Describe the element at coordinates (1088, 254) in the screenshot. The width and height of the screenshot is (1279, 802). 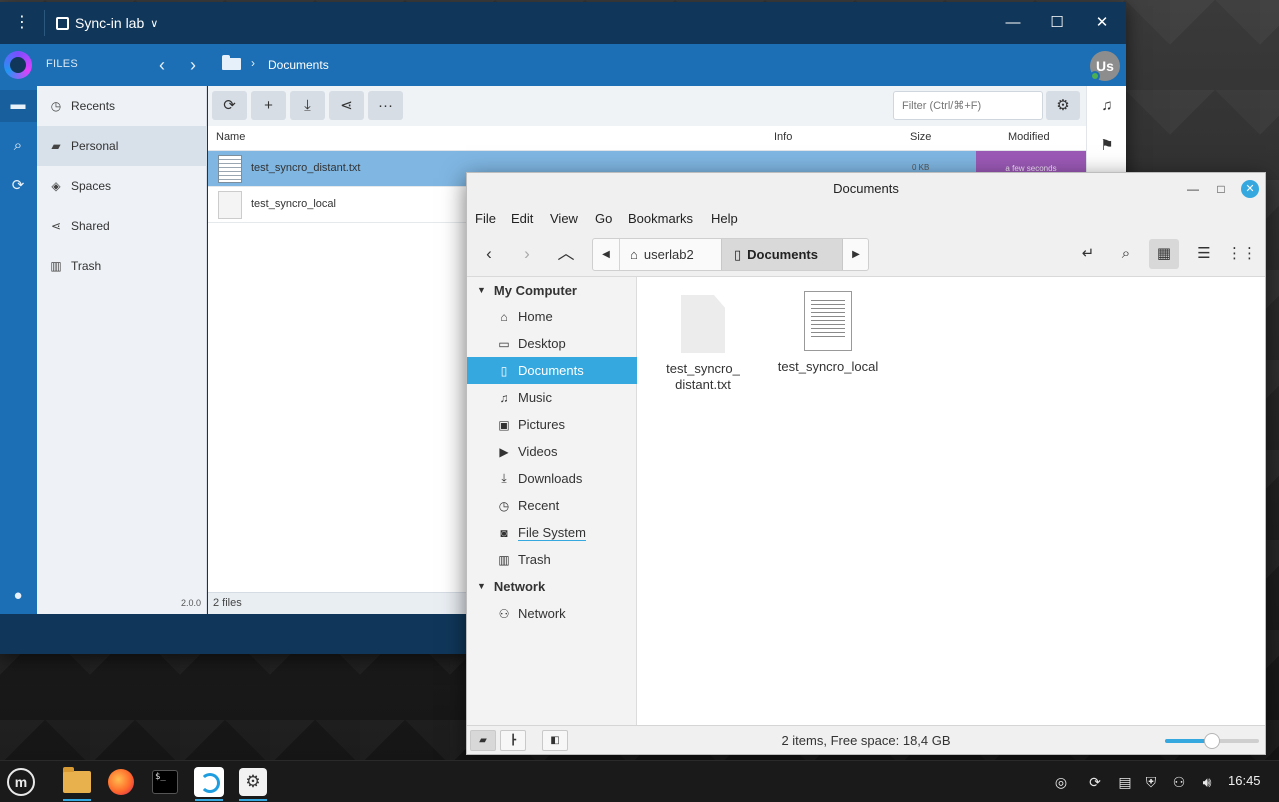
I see `toggle-location-button: ↵` at that location.